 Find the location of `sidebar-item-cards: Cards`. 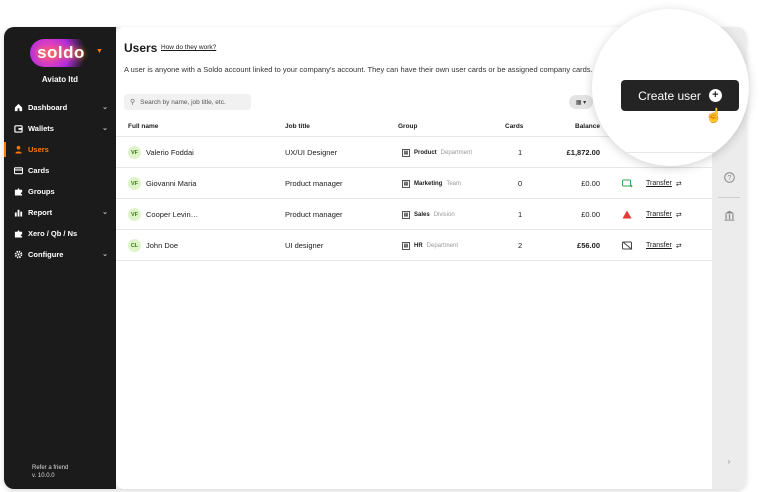

sidebar-item-cards: Cards is located at coordinates (60, 170).